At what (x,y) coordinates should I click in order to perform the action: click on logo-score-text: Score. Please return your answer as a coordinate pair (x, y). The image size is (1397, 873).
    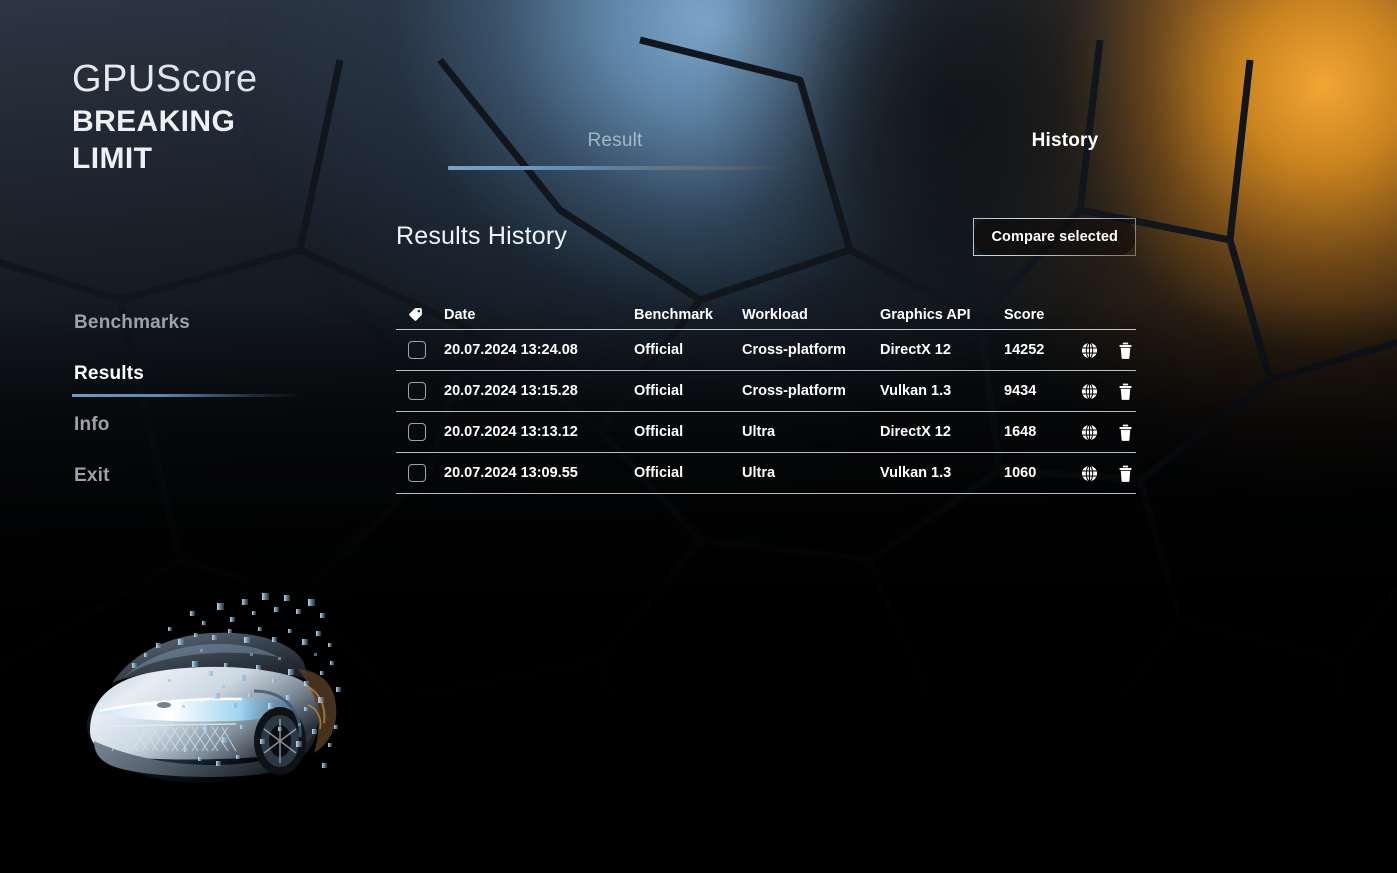
    Looking at the image, I should click on (206, 79).